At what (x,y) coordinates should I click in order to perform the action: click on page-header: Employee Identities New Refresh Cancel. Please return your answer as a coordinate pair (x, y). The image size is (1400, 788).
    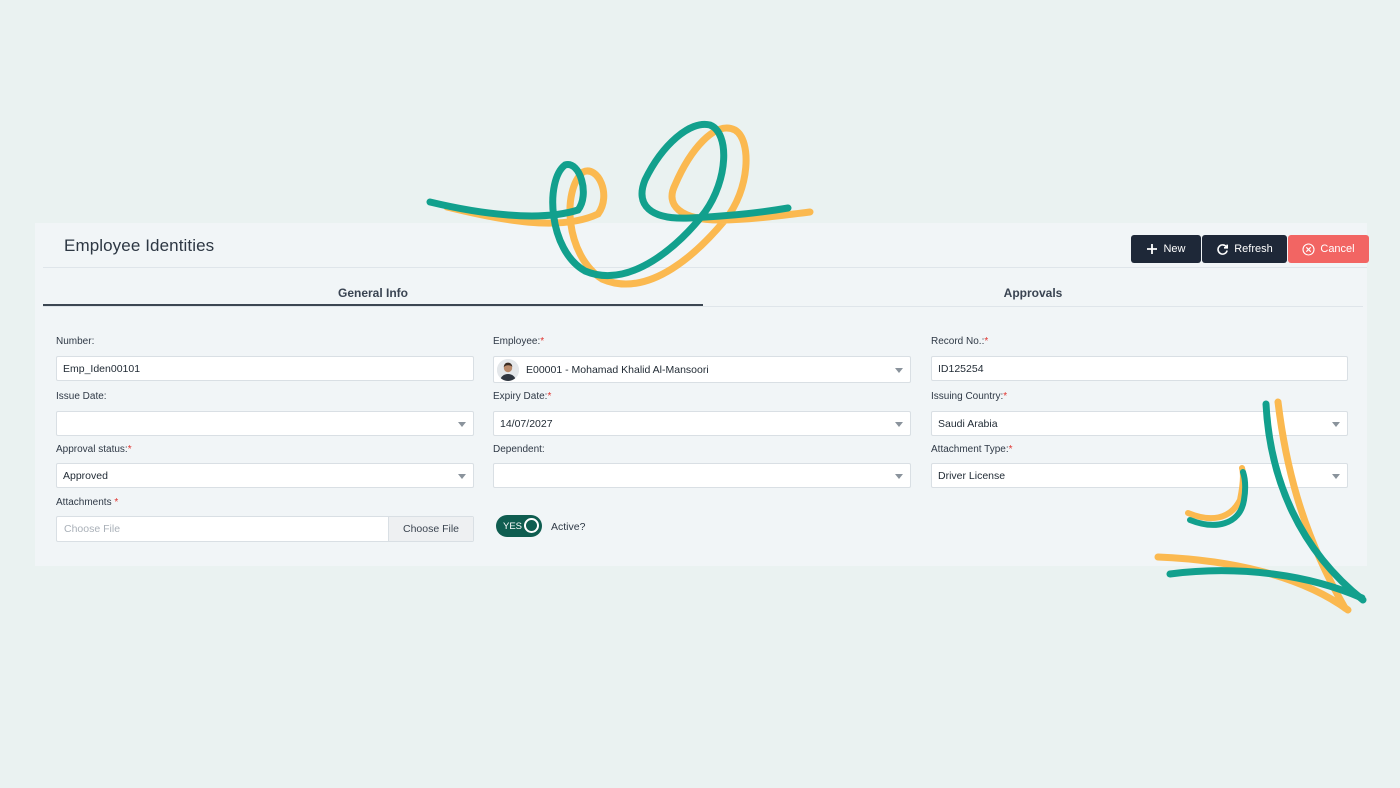
    Looking at the image, I should click on (706, 245).